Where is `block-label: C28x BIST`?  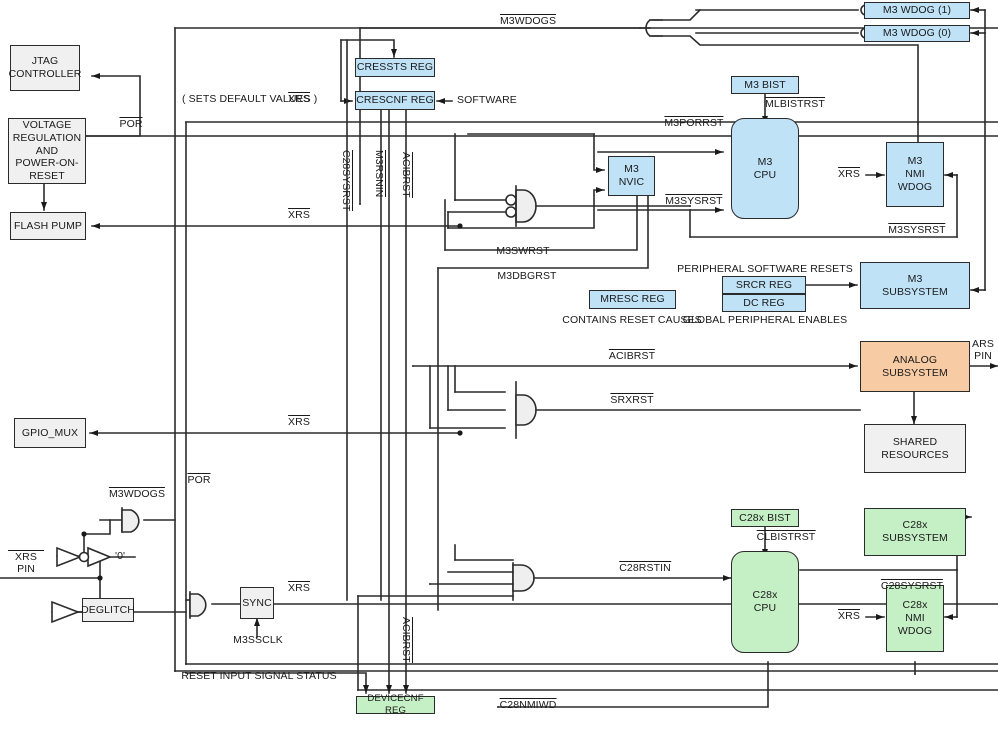
block-label: C28x BIST is located at coordinates (765, 517).